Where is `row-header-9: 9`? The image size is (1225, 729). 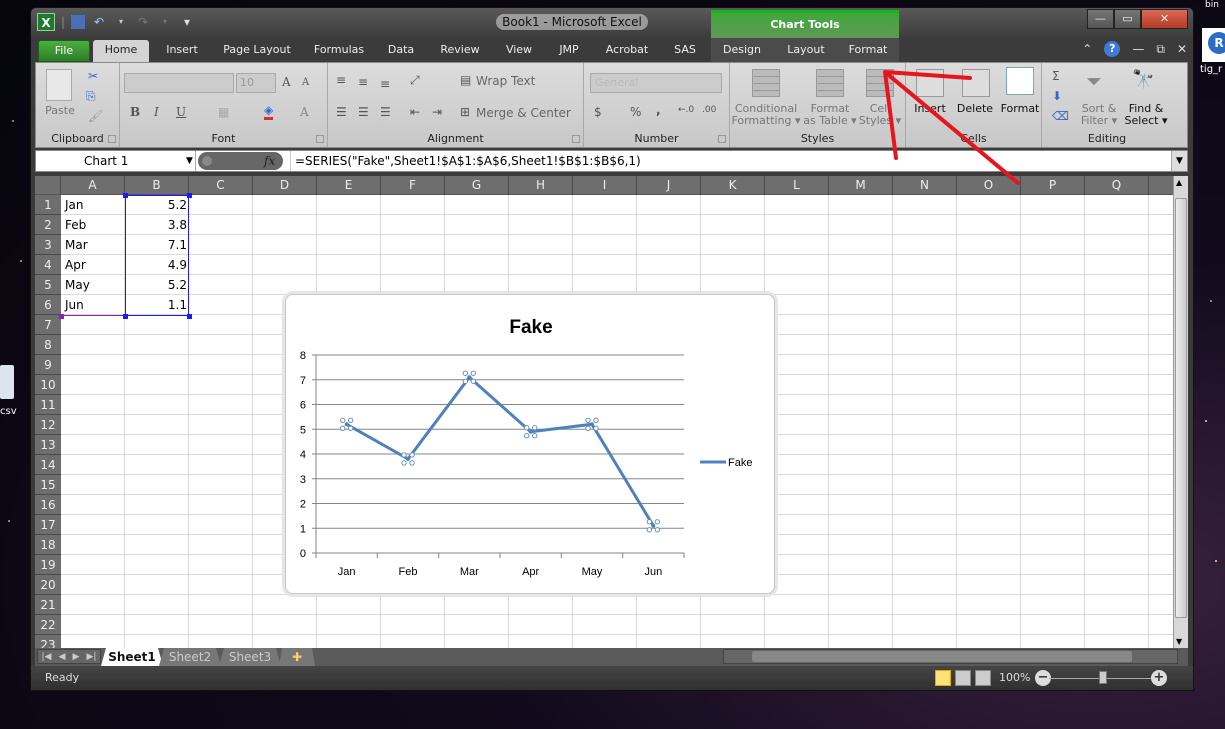
row-header-9: 9 is located at coordinates (48, 365).